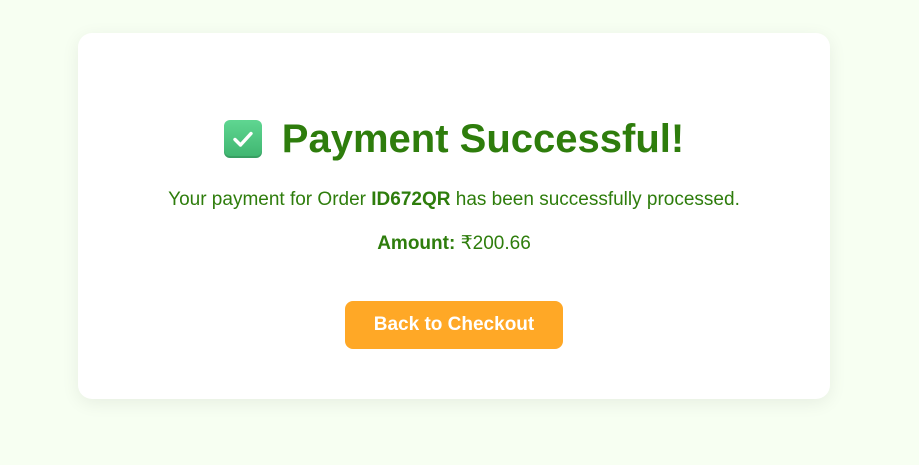 The width and height of the screenshot is (919, 465). I want to click on title-row: Payment Successful!, so click(454, 139).